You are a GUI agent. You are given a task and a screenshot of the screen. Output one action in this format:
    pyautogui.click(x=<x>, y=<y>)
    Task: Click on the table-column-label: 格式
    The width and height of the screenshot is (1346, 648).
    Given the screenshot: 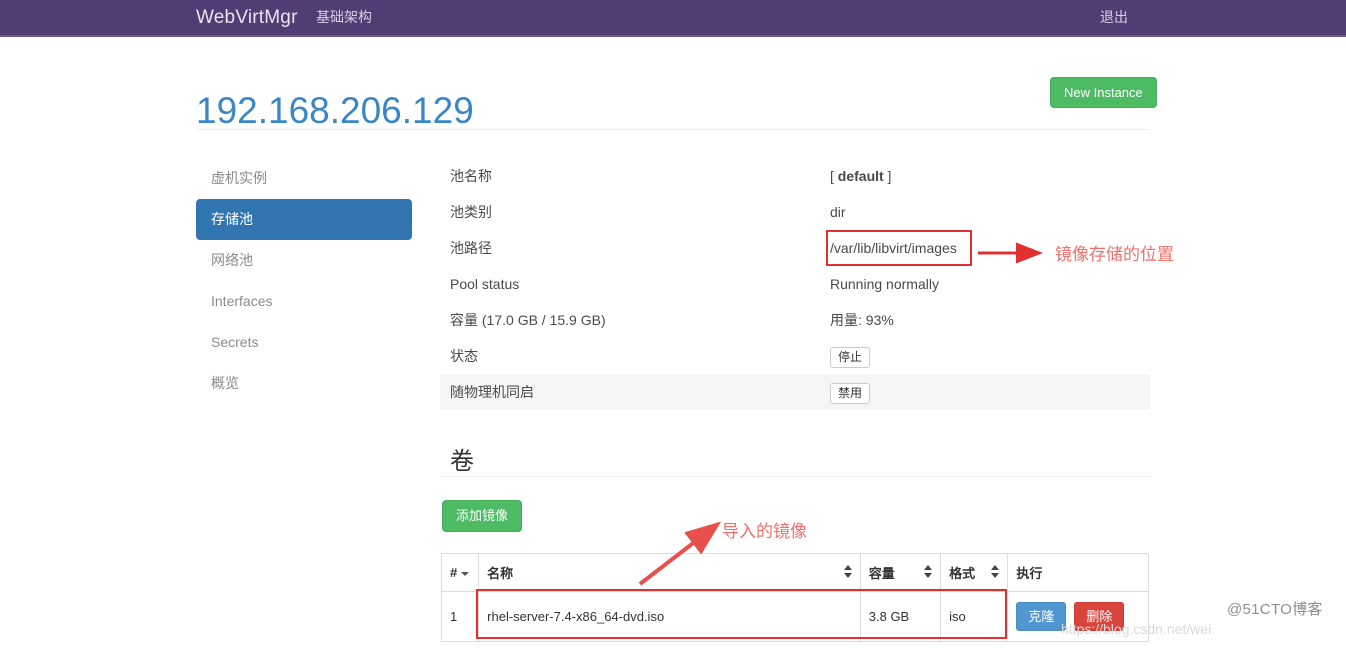 What is the action you would take?
    pyautogui.click(x=962, y=573)
    